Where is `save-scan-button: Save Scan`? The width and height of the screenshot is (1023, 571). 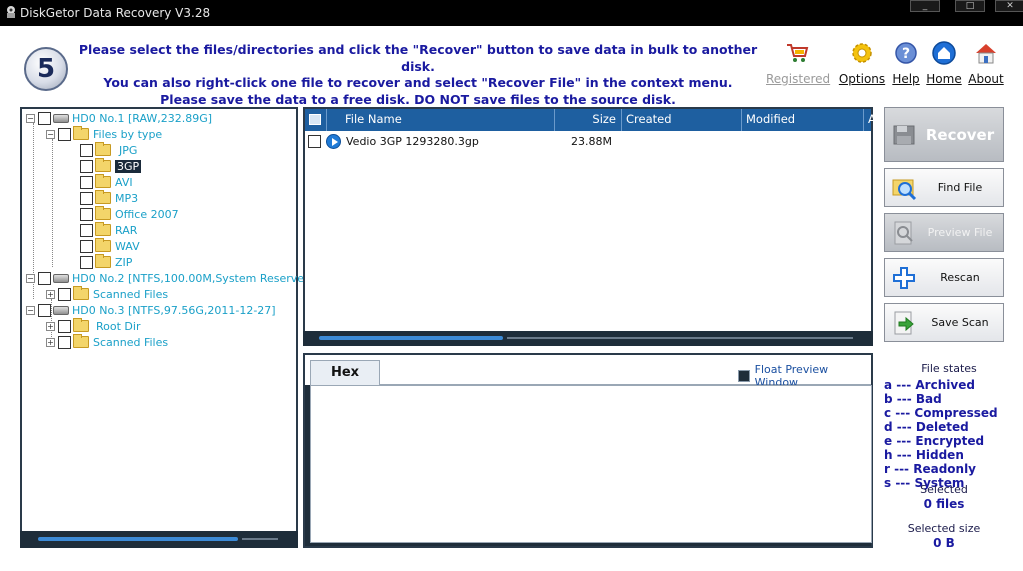
save-scan-button: Save Scan is located at coordinates (944, 322).